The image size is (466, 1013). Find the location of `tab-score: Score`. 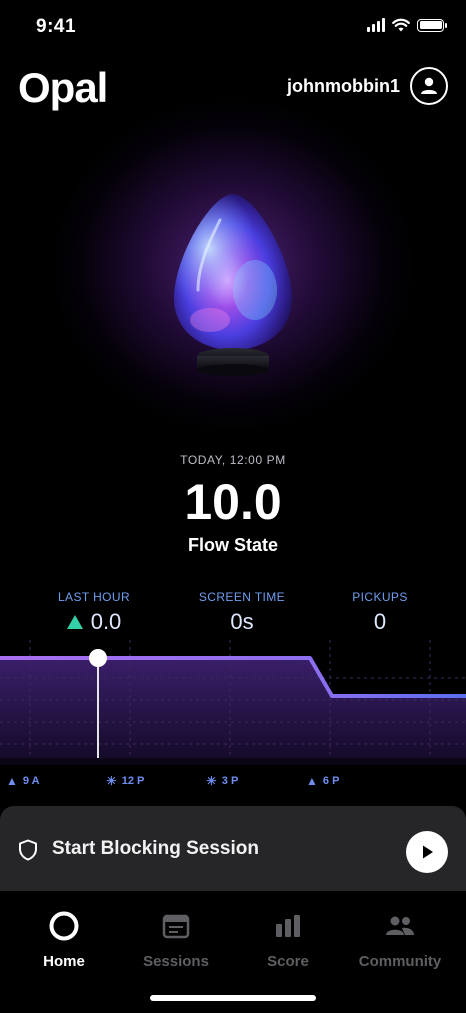

tab-score: Score is located at coordinates (288, 939).